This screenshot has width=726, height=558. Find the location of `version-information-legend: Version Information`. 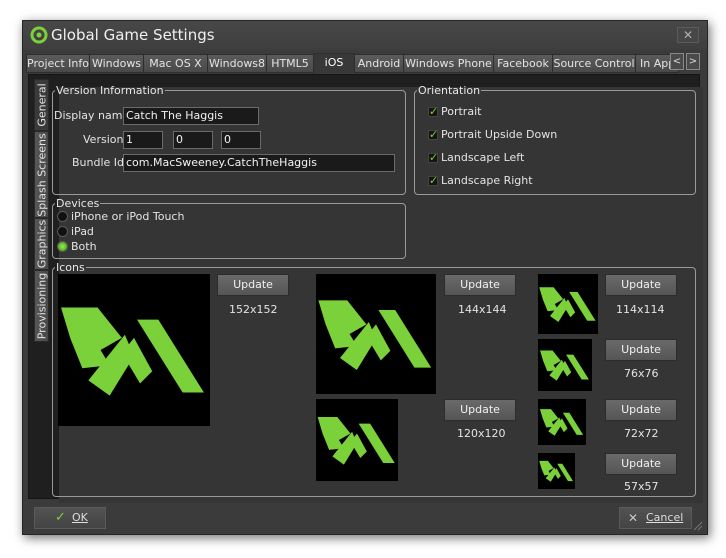

version-information-legend: Version Information is located at coordinates (110, 90).